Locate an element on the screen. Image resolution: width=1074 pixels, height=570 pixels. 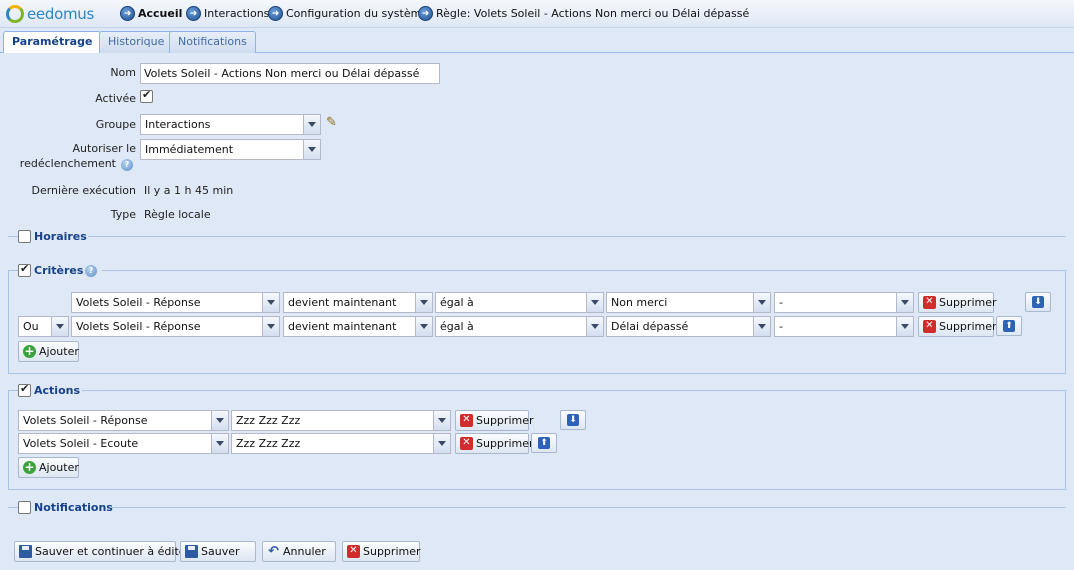
breadcrumb-interactions: ➜ Interactions is located at coordinates (227, 13).